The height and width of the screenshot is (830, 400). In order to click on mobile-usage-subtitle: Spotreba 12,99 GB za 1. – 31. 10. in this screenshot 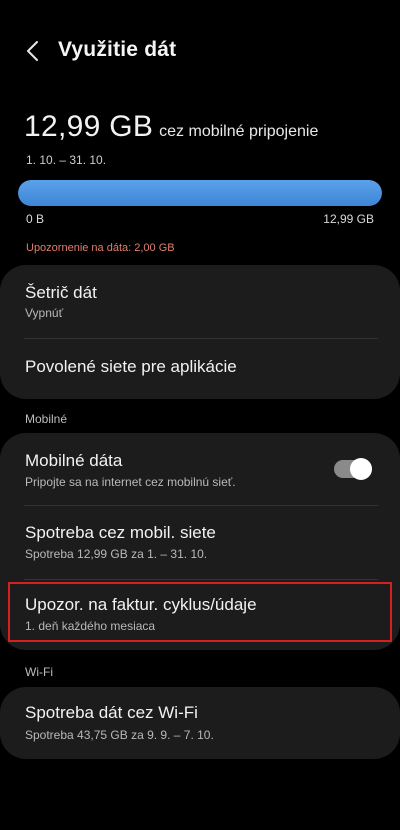, I will do `click(116, 554)`.